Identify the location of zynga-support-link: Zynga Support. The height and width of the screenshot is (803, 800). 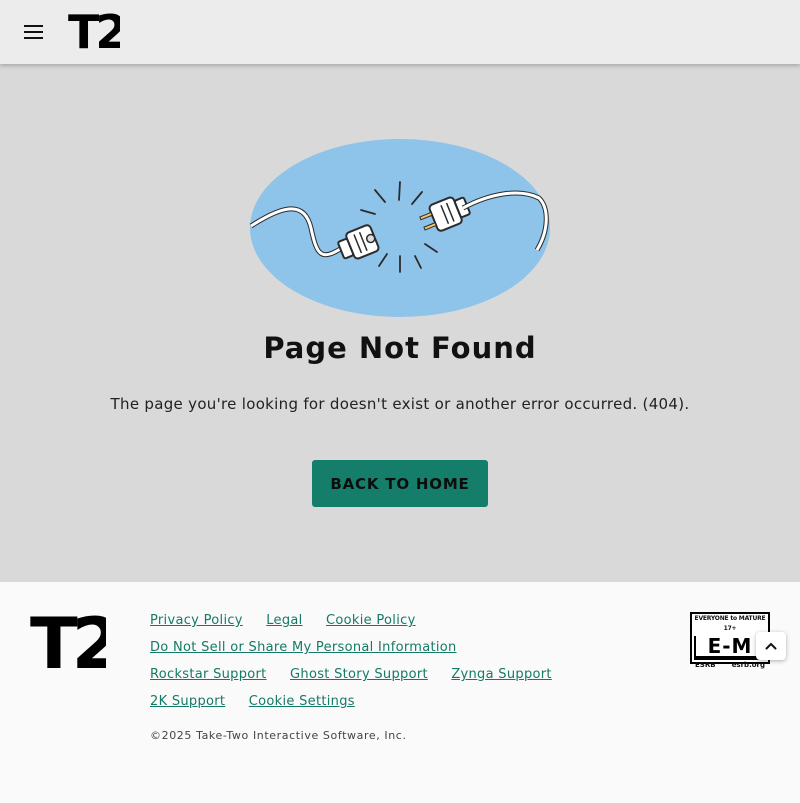
(501, 674).